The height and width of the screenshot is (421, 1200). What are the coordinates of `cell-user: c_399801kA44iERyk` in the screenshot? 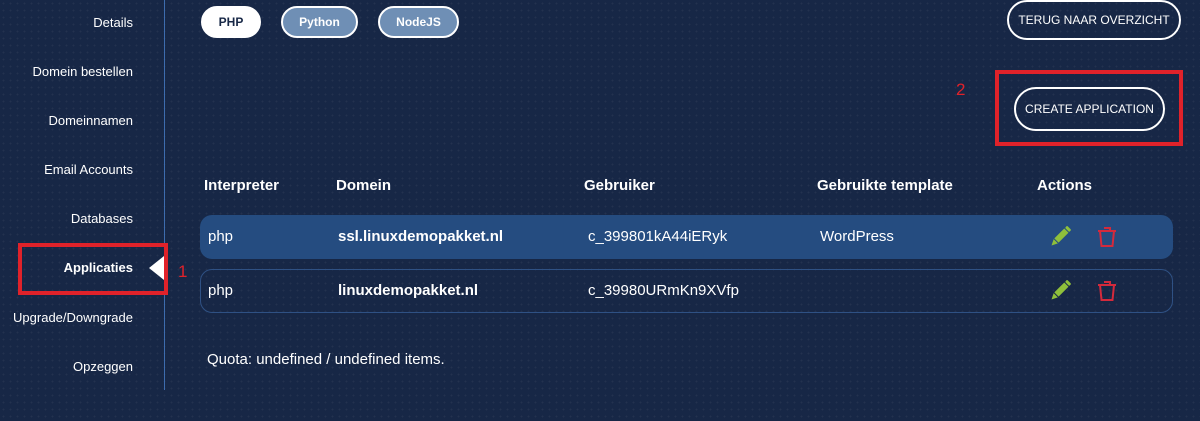 It's located at (658, 236).